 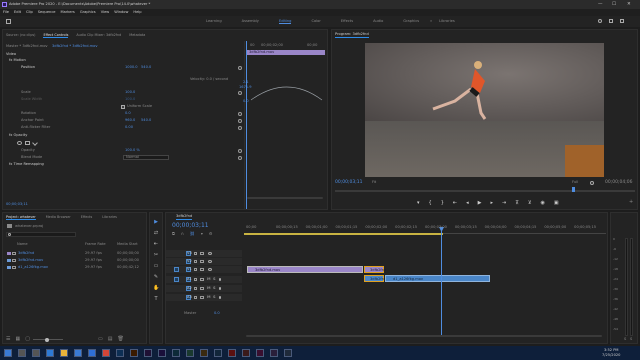 I want to click on track-header: A2 M S, so click(x=204, y=288).